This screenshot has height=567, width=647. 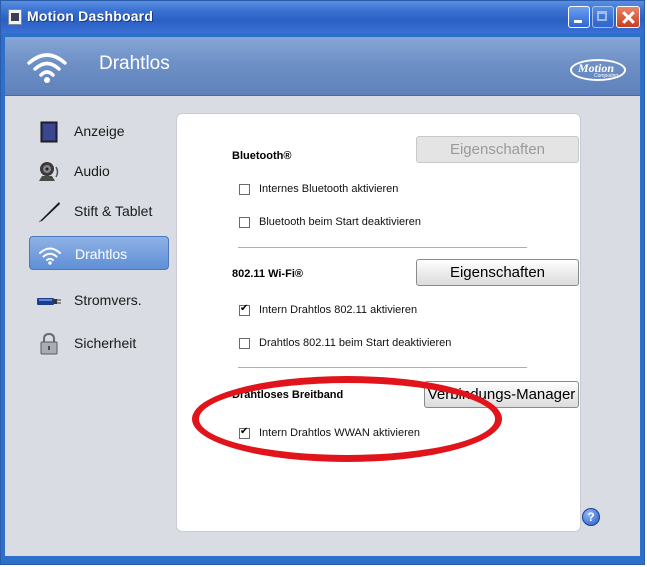 I want to click on bluetooth-start-disable-checkbox, so click(x=244, y=222).